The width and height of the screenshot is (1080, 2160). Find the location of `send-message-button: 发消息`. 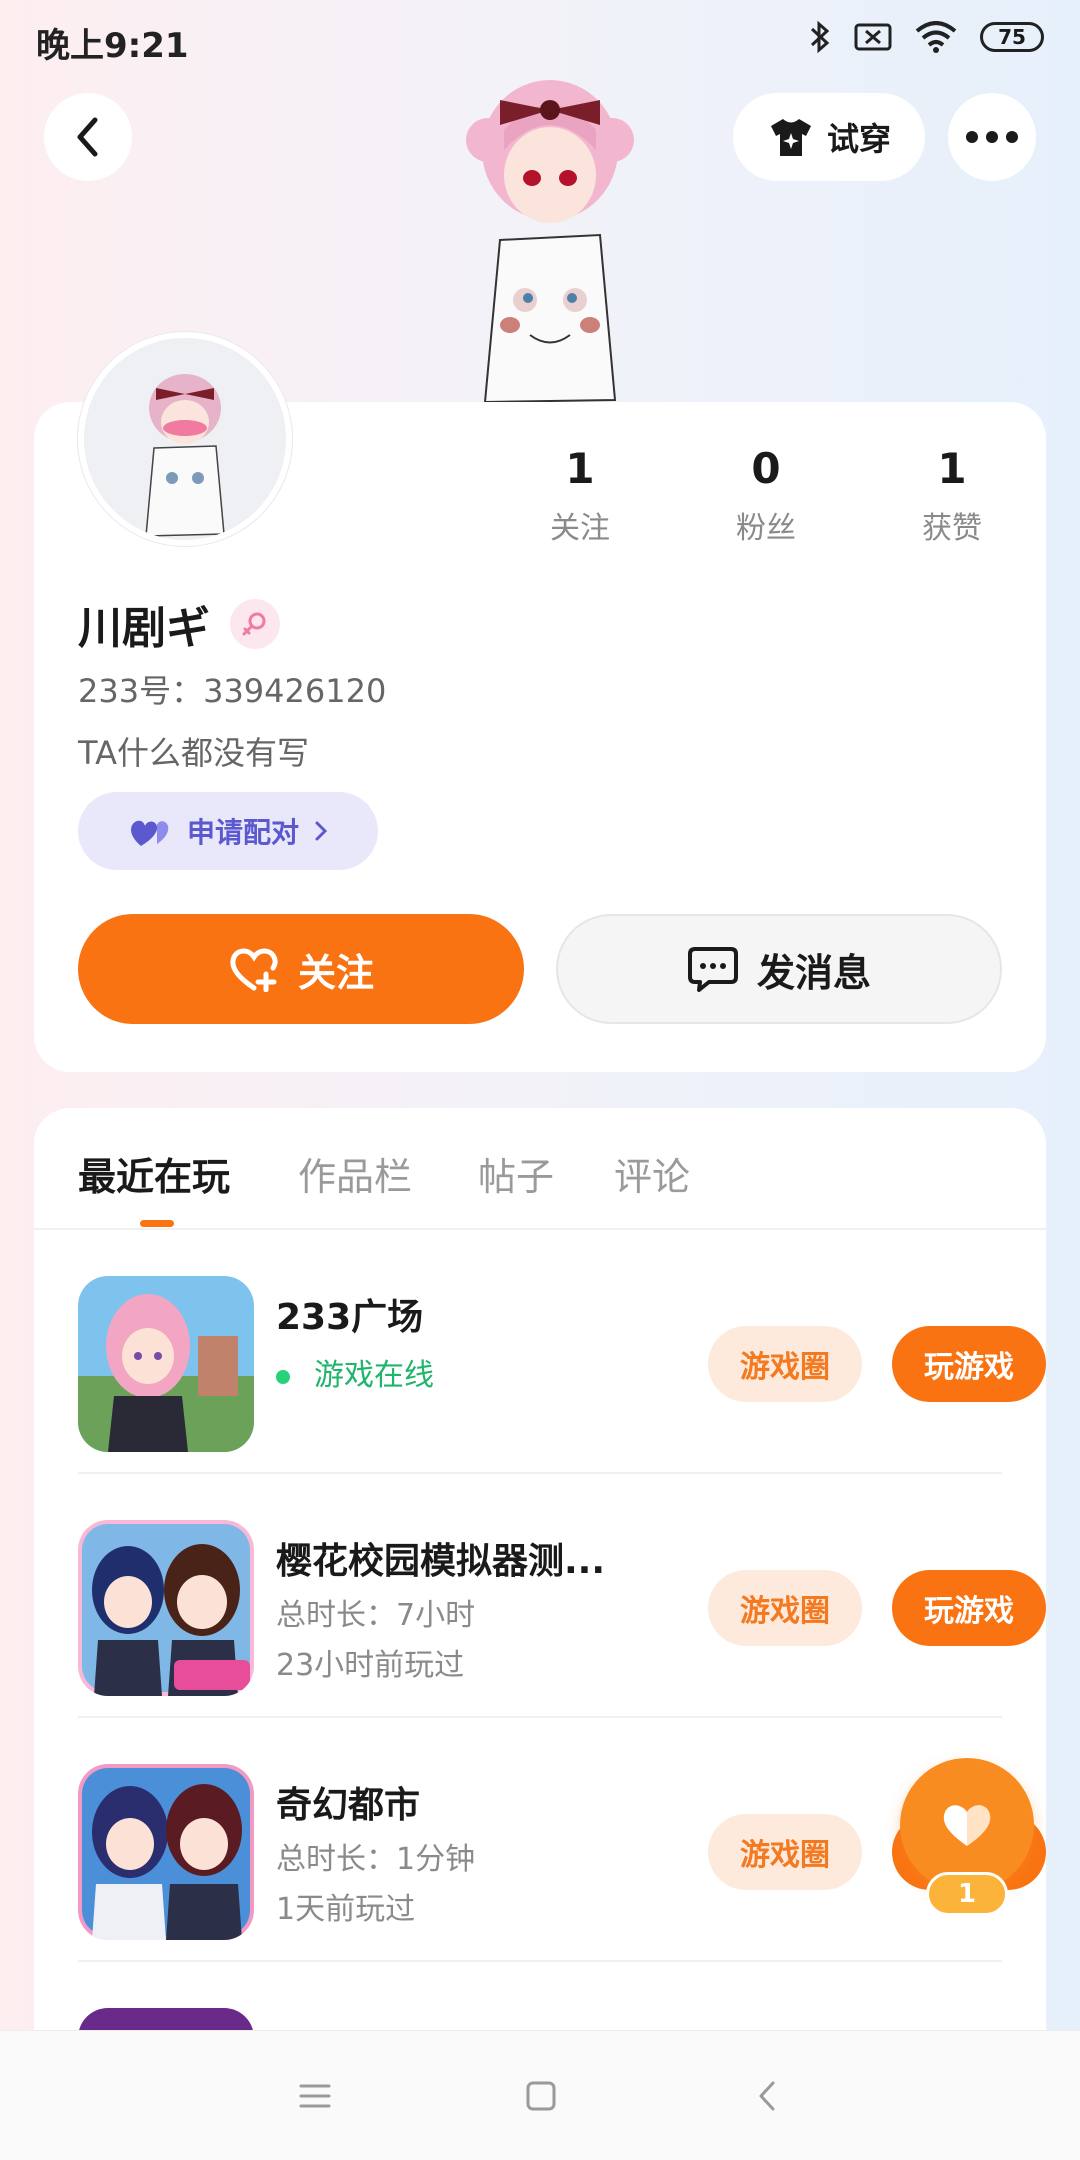

send-message-button: 发消息 is located at coordinates (779, 969).